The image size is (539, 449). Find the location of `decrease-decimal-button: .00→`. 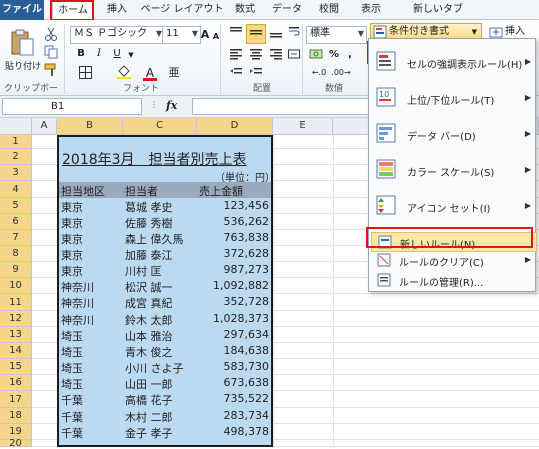

decrease-decimal-button: .00→ is located at coordinates (341, 73).